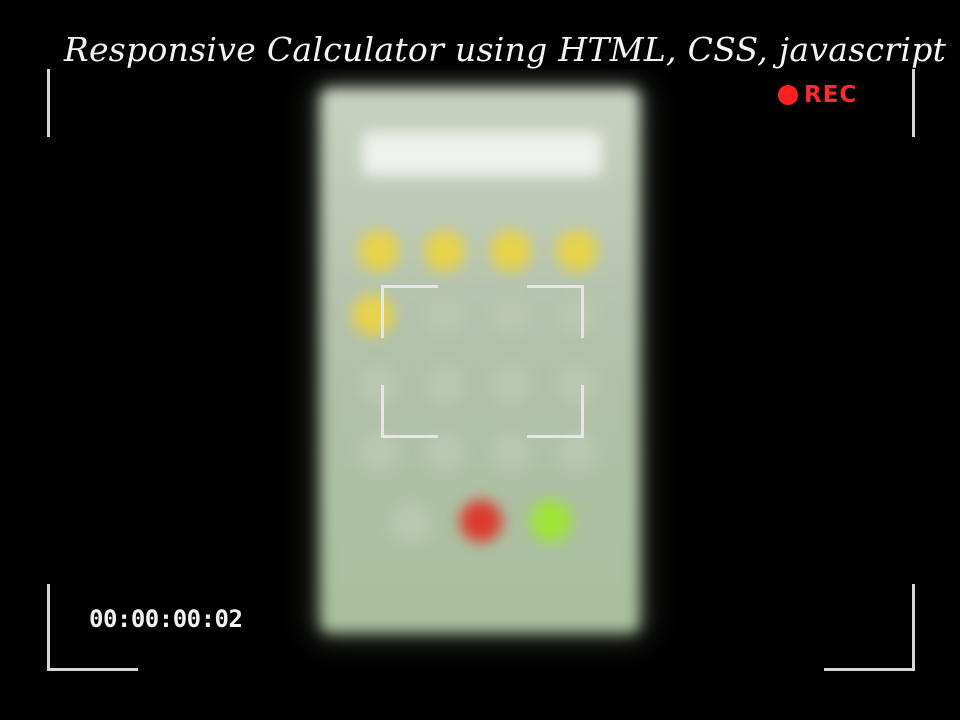  Describe the element at coordinates (481, 521) in the screenshot. I see `calculator-delete-key` at that location.